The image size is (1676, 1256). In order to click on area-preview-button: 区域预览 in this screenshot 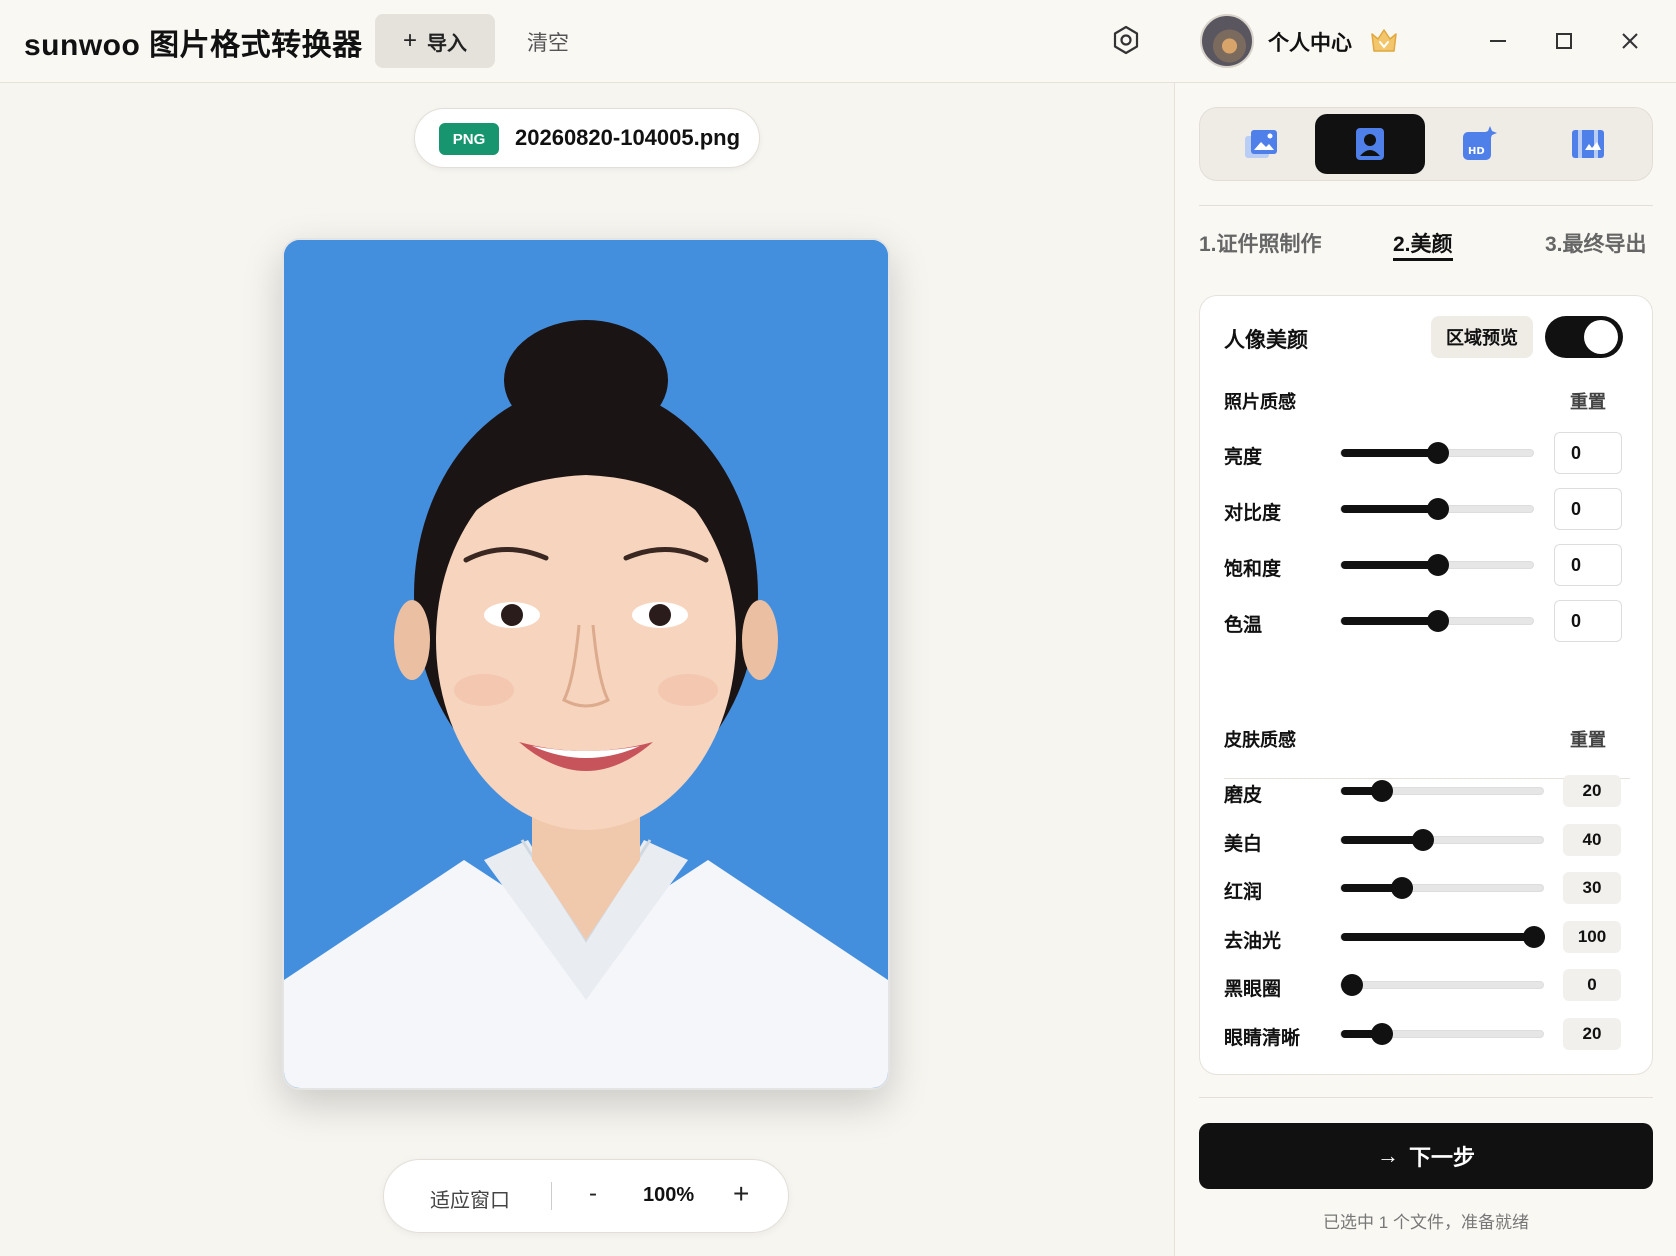, I will do `click(1482, 337)`.